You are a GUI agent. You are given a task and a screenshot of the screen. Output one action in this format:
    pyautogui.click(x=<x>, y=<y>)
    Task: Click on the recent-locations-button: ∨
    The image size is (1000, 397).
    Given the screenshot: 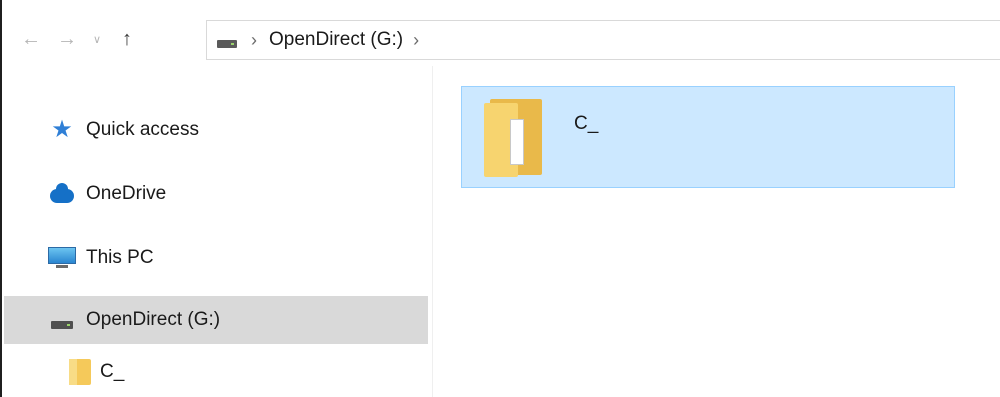 What is the action you would take?
    pyautogui.click(x=97, y=39)
    